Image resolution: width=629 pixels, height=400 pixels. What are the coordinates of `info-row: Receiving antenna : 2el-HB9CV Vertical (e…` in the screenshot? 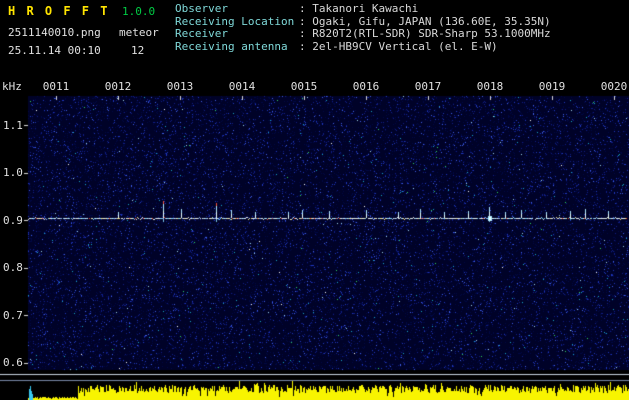 It's located at (363, 46).